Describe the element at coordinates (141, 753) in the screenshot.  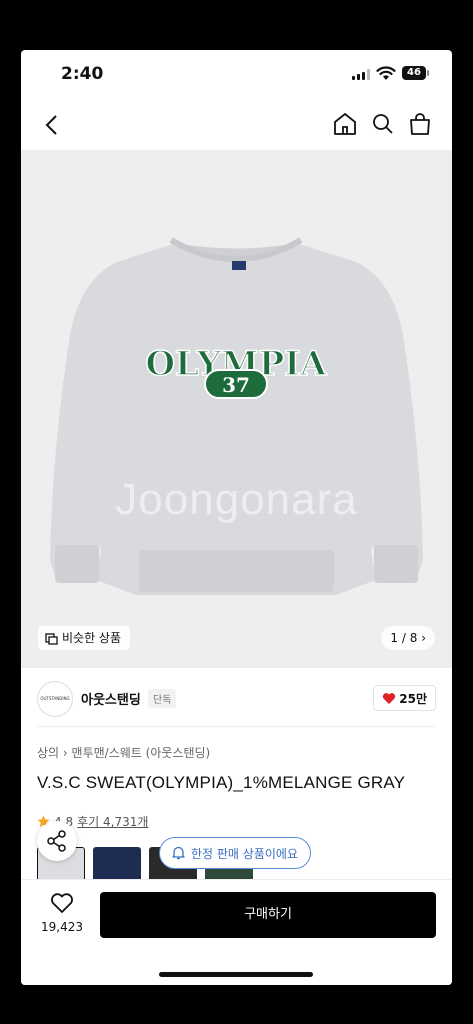
I see `breadcrumb-item: 맨투맨/스웨트 (아웃스탠딩)` at that location.